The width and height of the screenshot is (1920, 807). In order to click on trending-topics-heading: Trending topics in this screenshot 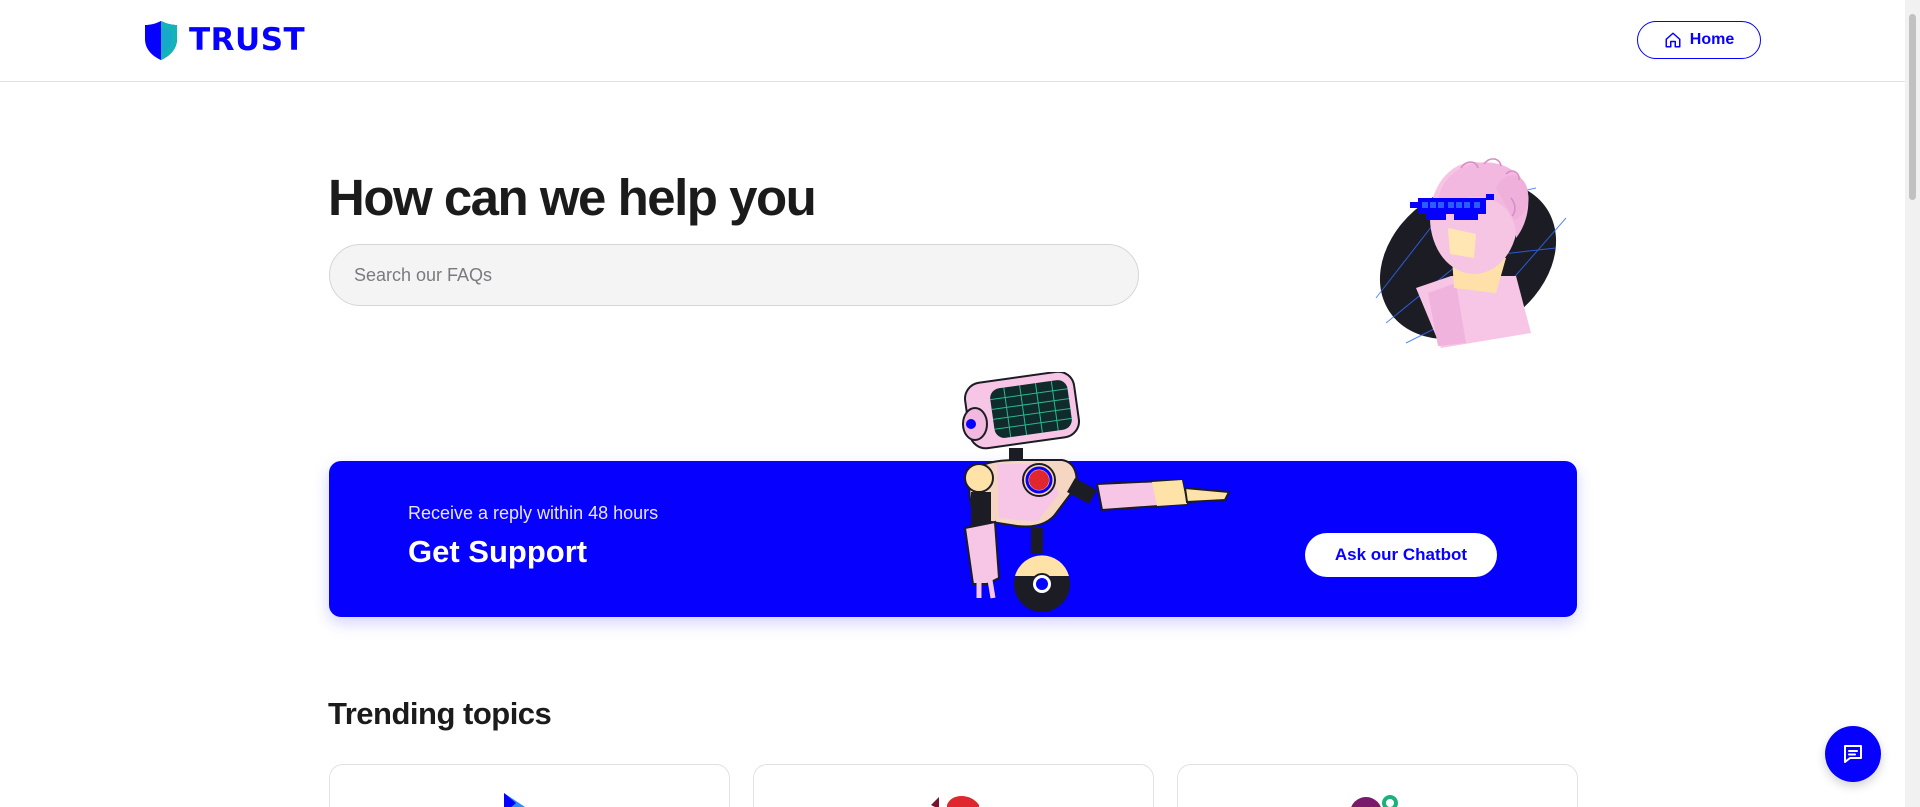, I will do `click(440, 713)`.